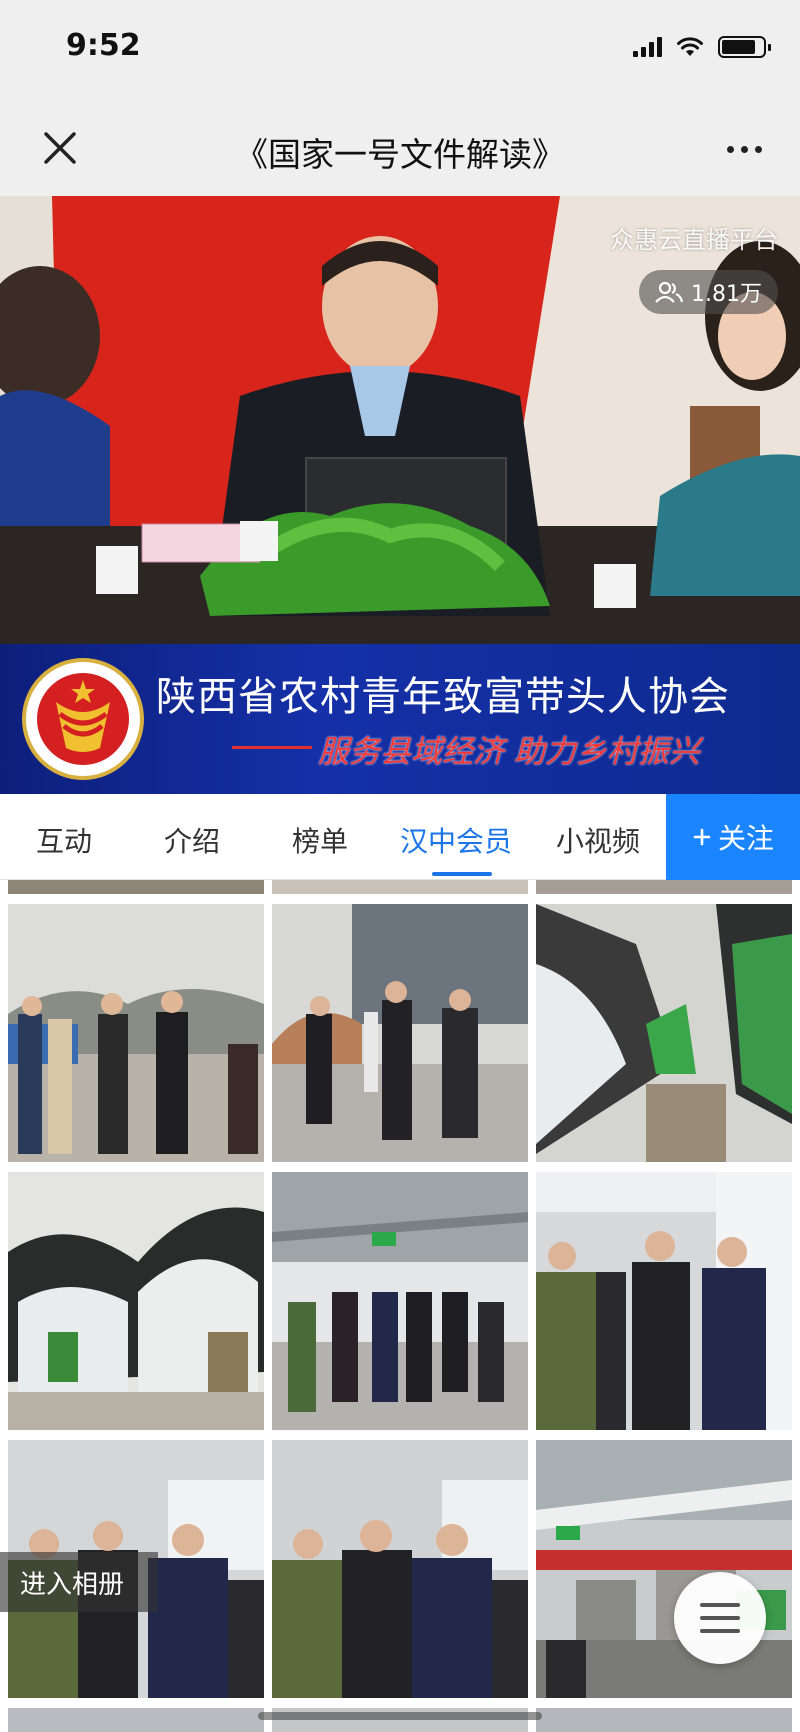  Describe the element at coordinates (744, 47) in the screenshot. I see `battery-icon` at that location.